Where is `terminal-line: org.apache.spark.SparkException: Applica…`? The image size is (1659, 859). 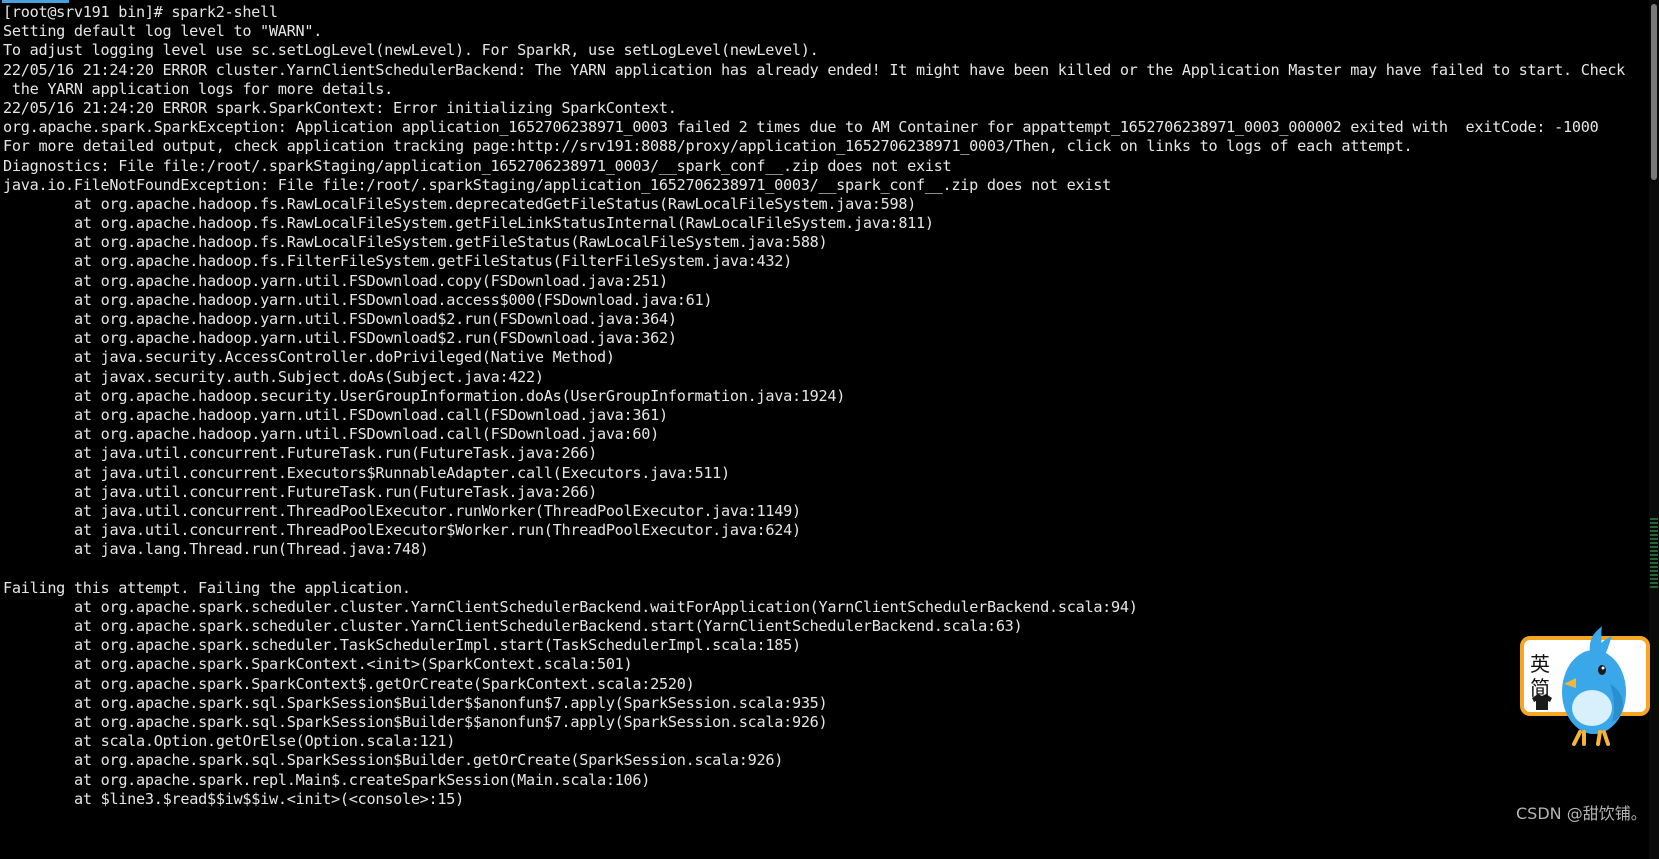 terminal-line: org.apache.spark.SparkException: Applica… is located at coordinates (801, 127).